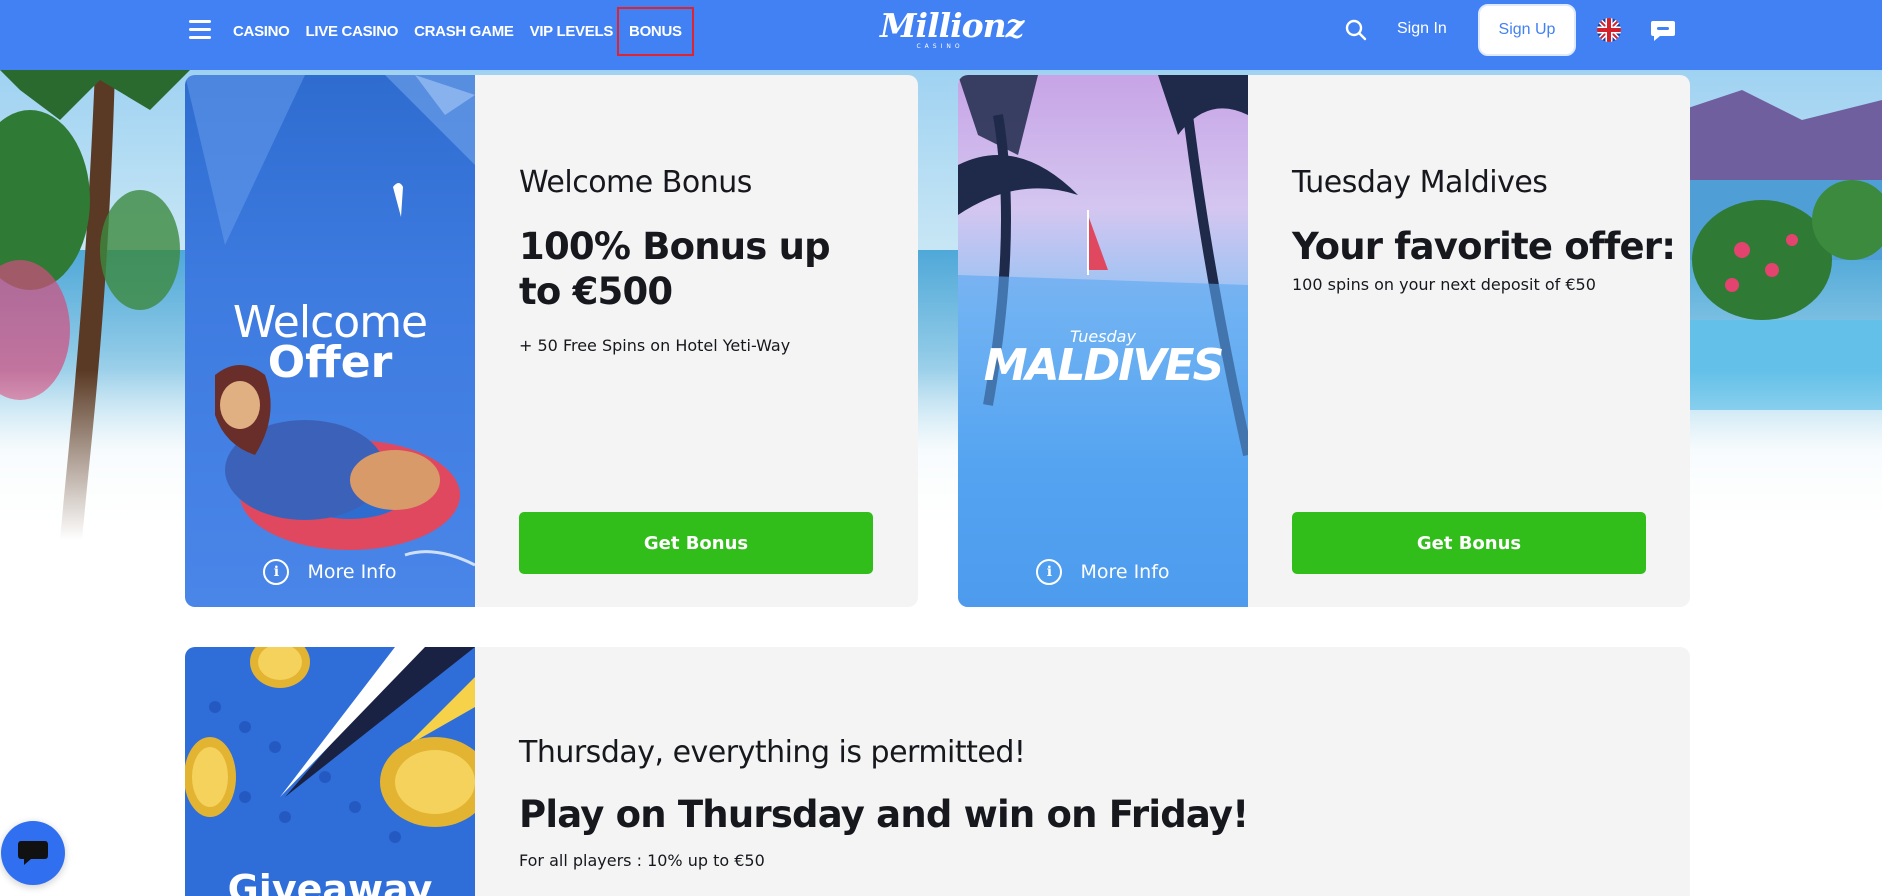 The image size is (1882, 896). Describe the element at coordinates (655, 31) in the screenshot. I see `nav-bonus: BONUS` at that location.